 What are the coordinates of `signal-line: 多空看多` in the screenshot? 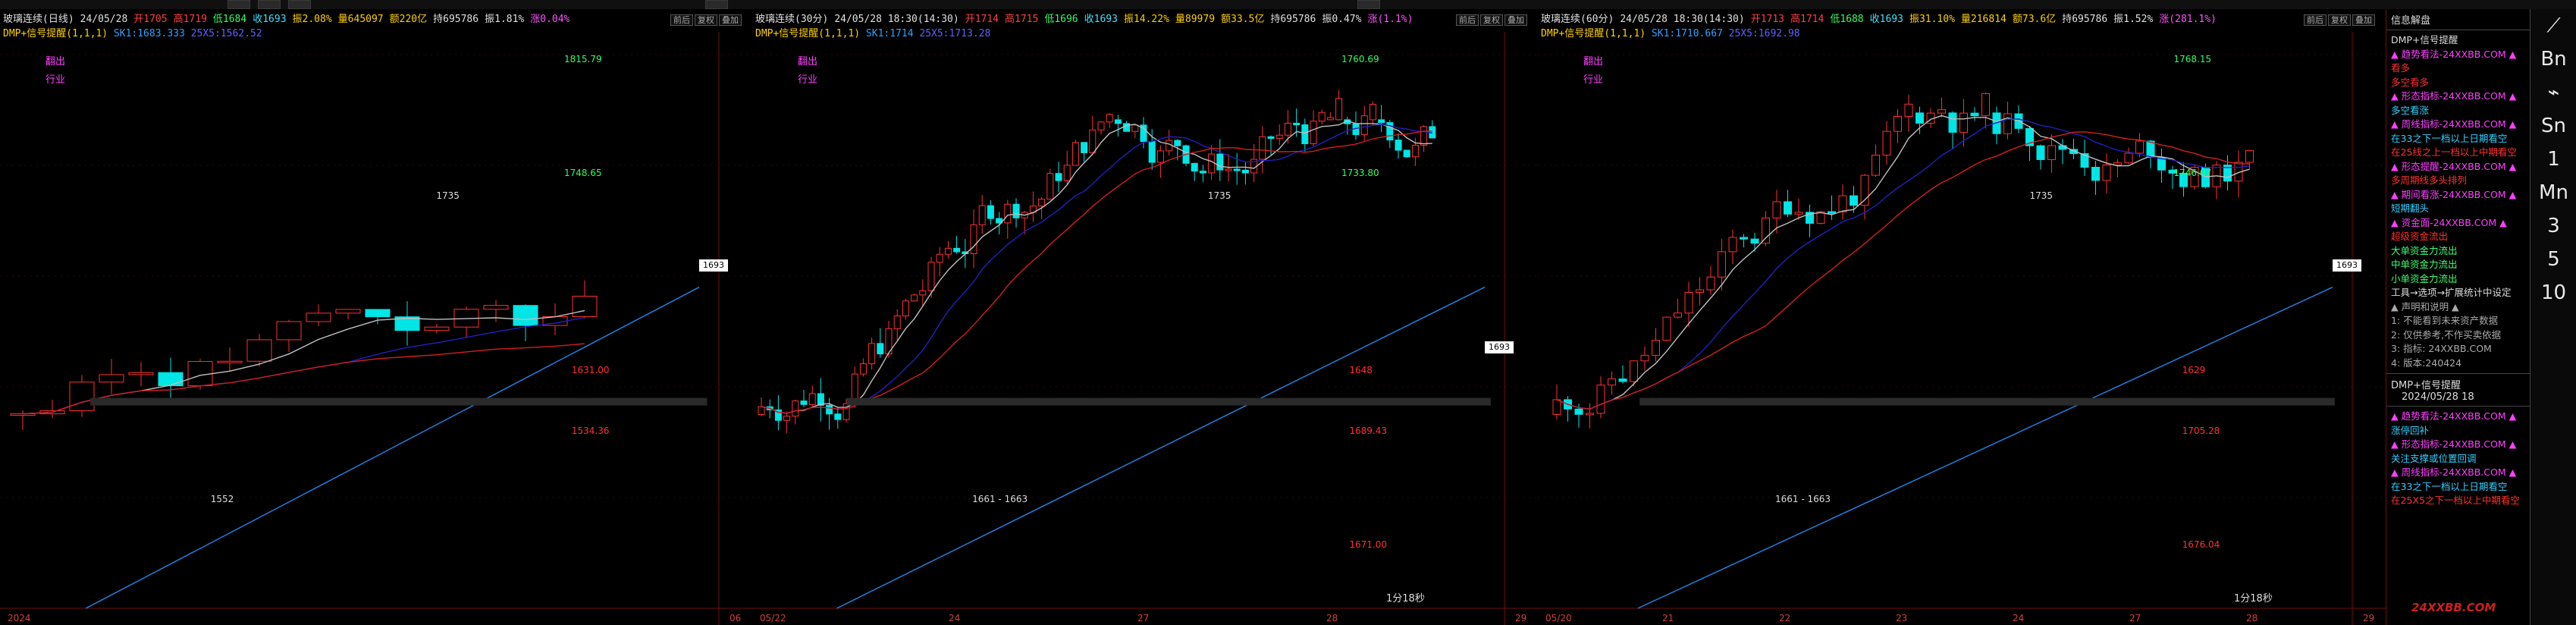 It's located at (2410, 82).